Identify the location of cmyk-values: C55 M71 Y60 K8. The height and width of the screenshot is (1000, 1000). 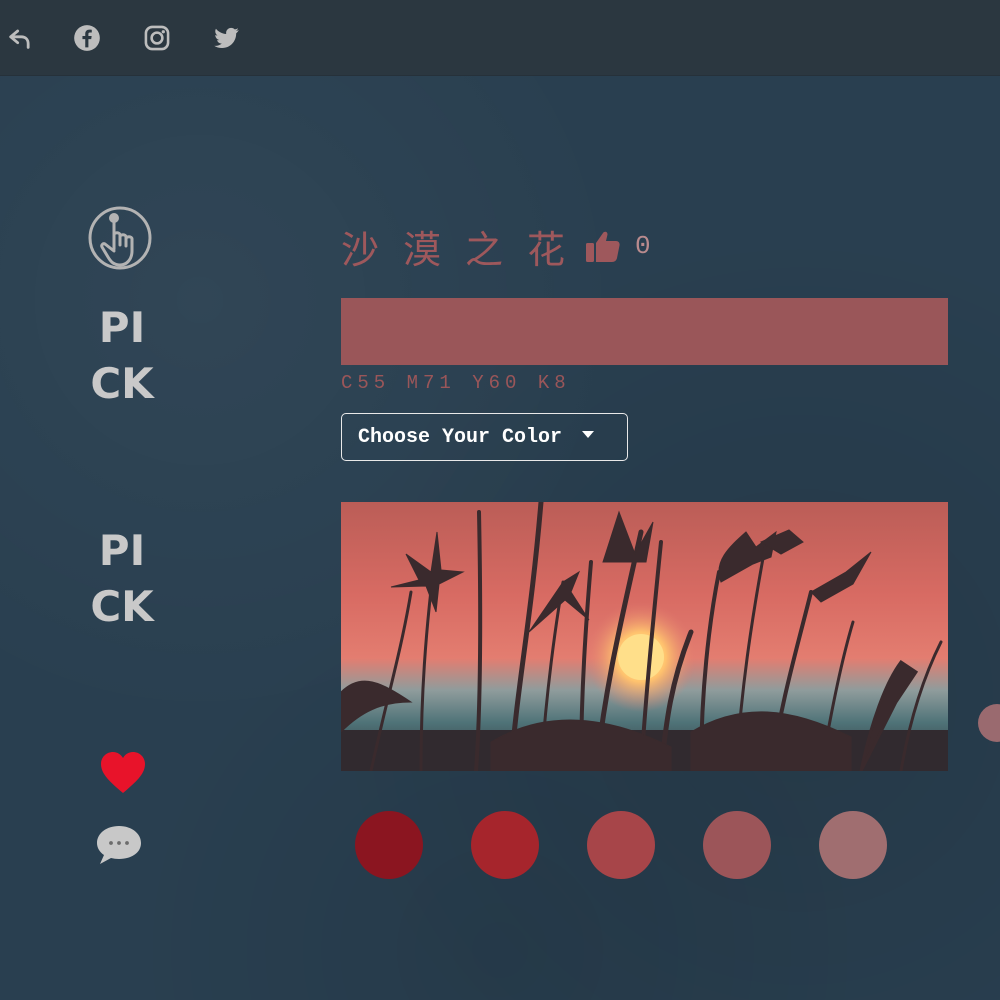
(456, 383).